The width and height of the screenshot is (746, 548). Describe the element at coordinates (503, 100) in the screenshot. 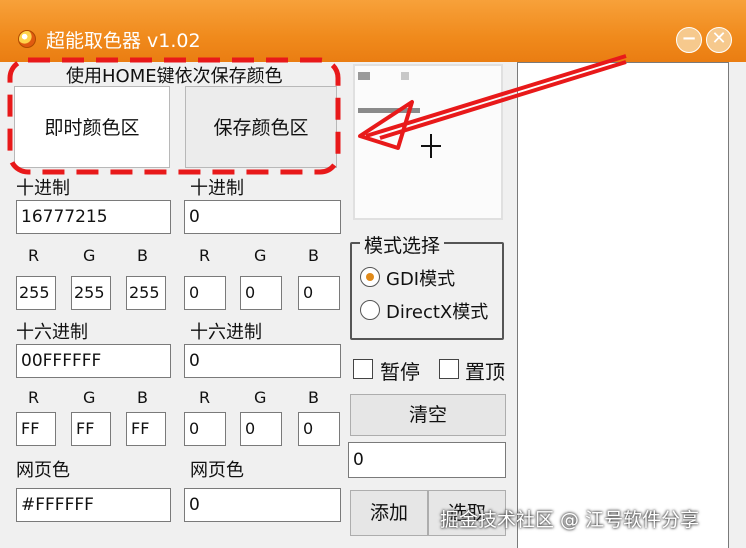

I see `arrow-line-lower` at that location.